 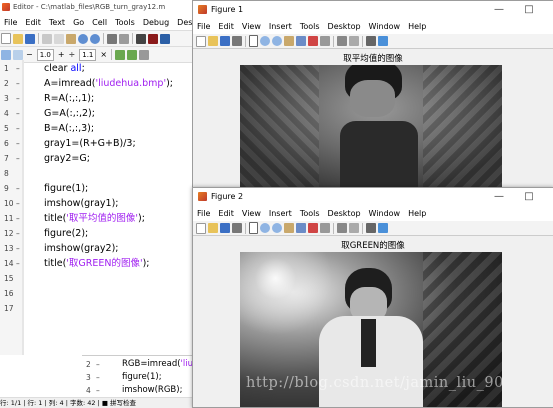 I want to click on undo-icon, so click(x=83, y=38).